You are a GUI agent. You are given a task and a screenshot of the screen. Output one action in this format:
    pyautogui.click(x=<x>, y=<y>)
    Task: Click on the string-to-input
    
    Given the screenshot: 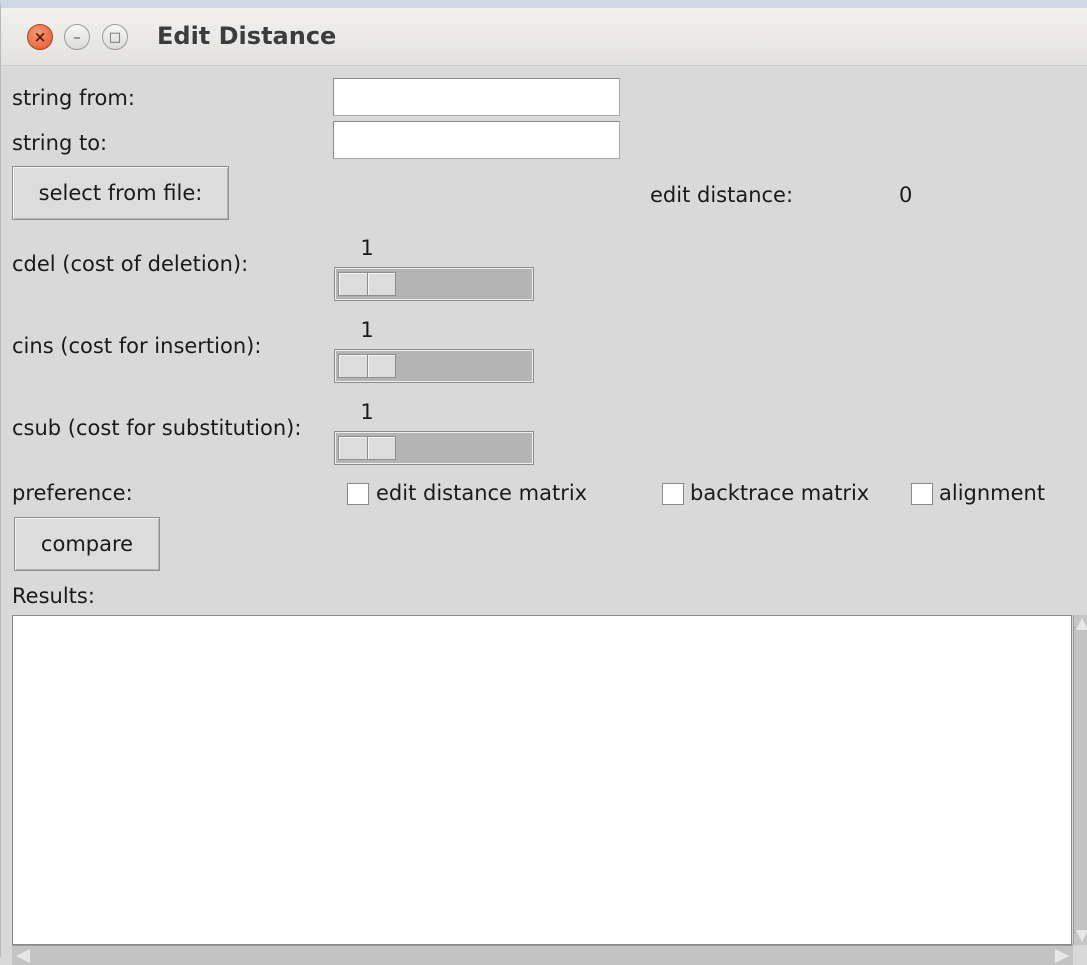 What is the action you would take?
    pyautogui.click(x=476, y=140)
    